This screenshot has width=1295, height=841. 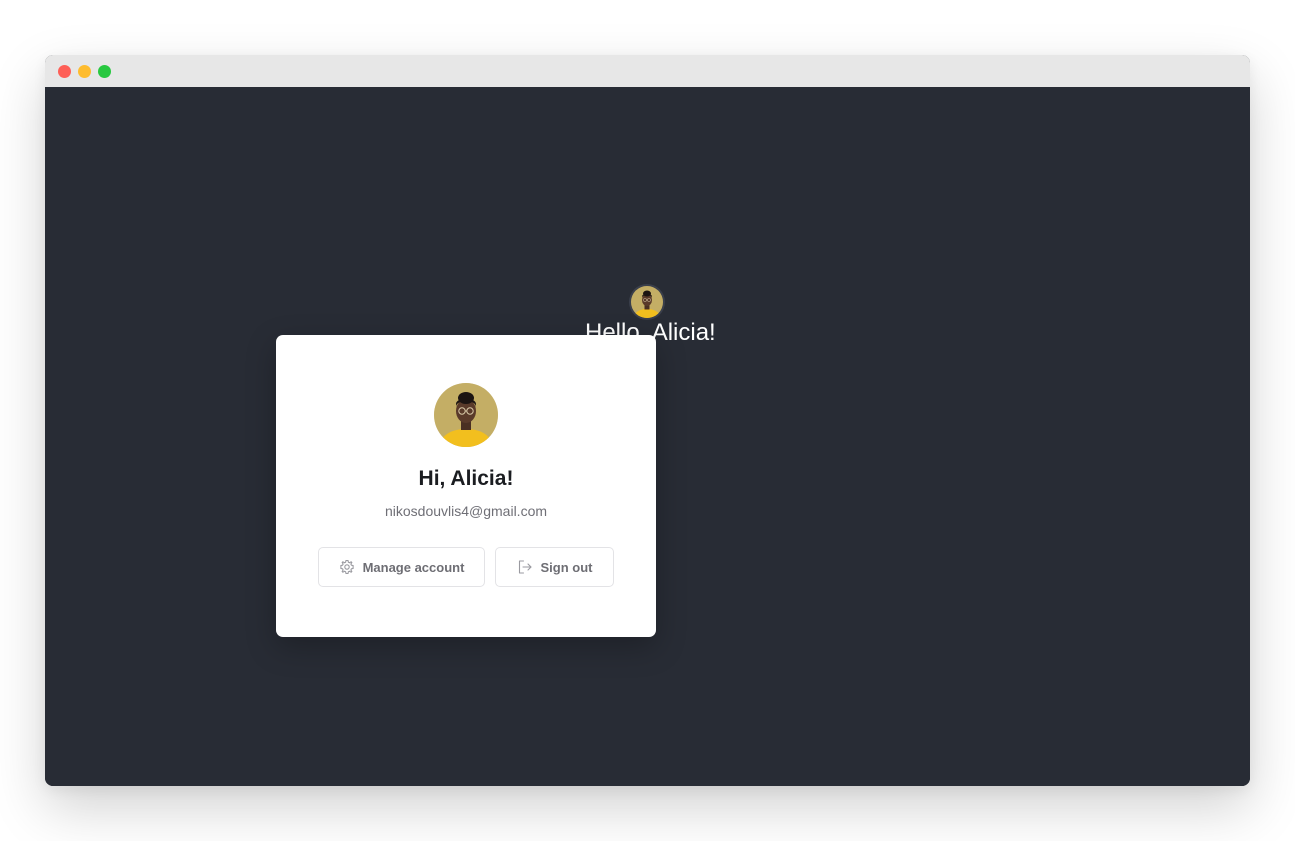 What do you see at coordinates (466, 478) in the screenshot?
I see `profile-greeting: Hi, Alicia!` at bounding box center [466, 478].